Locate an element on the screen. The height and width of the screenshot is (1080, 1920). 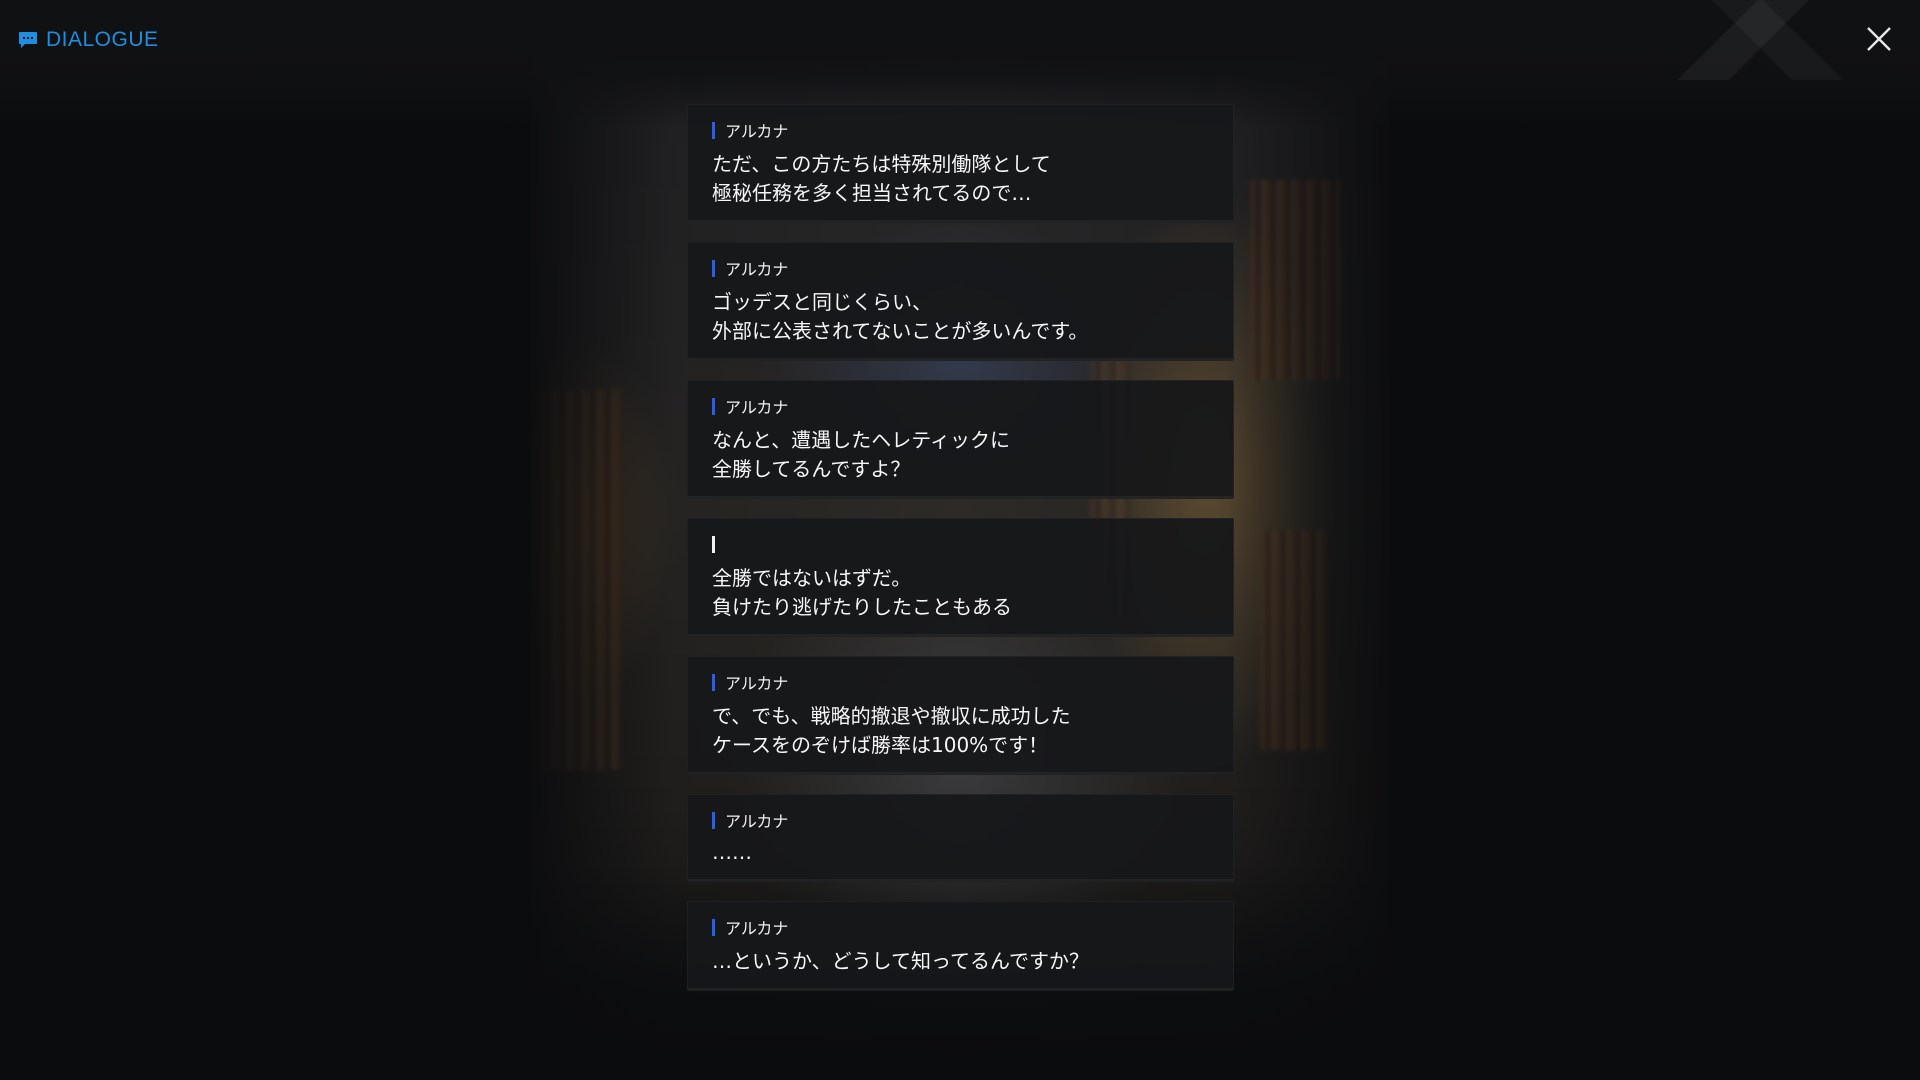
dialogue-line: なんと、遭遇したヘレティックに is located at coordinates (861, 440).